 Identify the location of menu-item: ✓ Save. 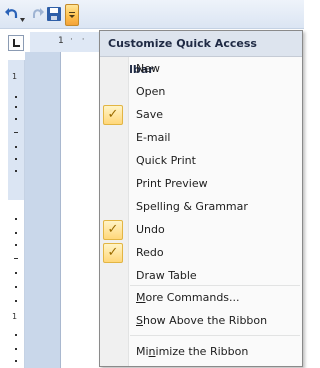
(201, 115).